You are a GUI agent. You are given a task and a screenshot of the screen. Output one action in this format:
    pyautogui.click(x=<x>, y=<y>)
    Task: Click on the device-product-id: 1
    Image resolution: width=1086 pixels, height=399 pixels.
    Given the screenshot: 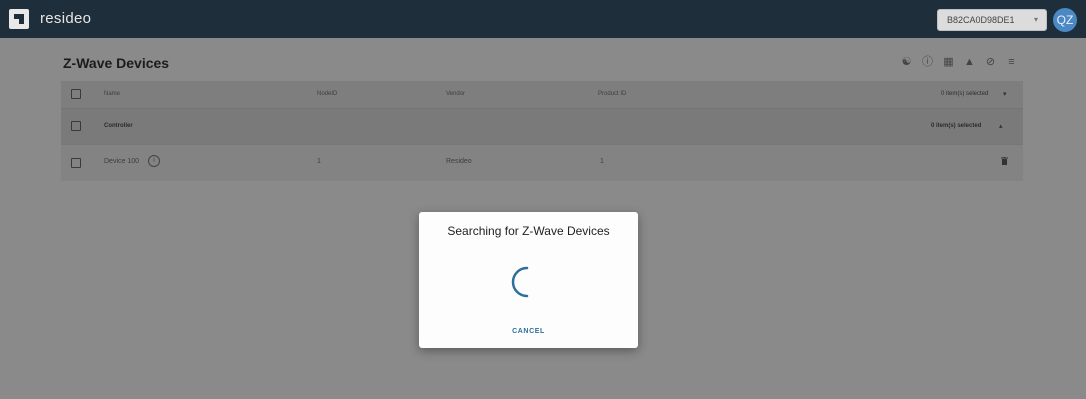 What is the action you would take?
    pyautogui.click(x=602, y=161)
    